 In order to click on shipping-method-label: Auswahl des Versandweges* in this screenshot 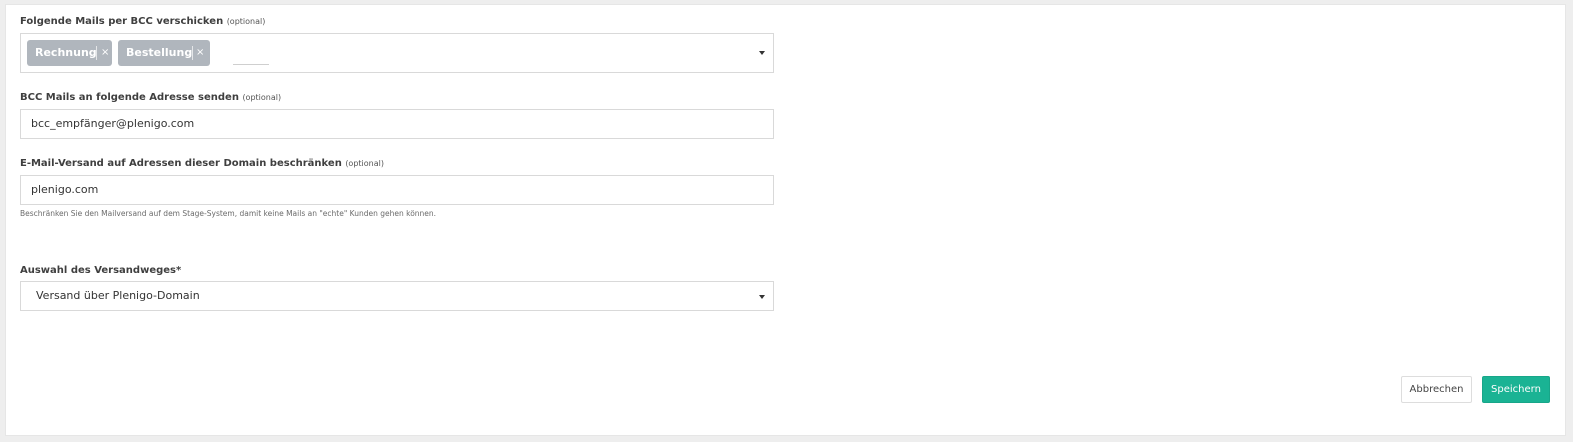, I will do `click(101, 270)`.